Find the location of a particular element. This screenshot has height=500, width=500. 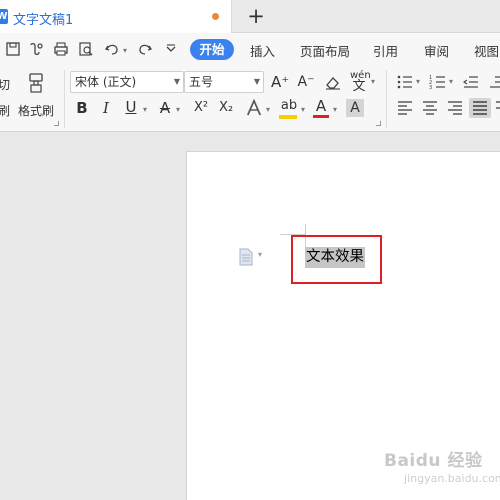

new-tab-button: + is located at coordinates (256, 16).